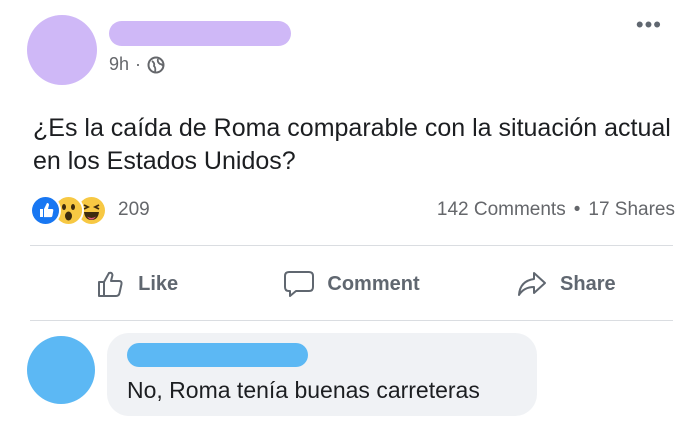 The image size is (700, 432). I want to click on comment-bubble: No, Roma tenía buenas carreteras, so click(322, 374).